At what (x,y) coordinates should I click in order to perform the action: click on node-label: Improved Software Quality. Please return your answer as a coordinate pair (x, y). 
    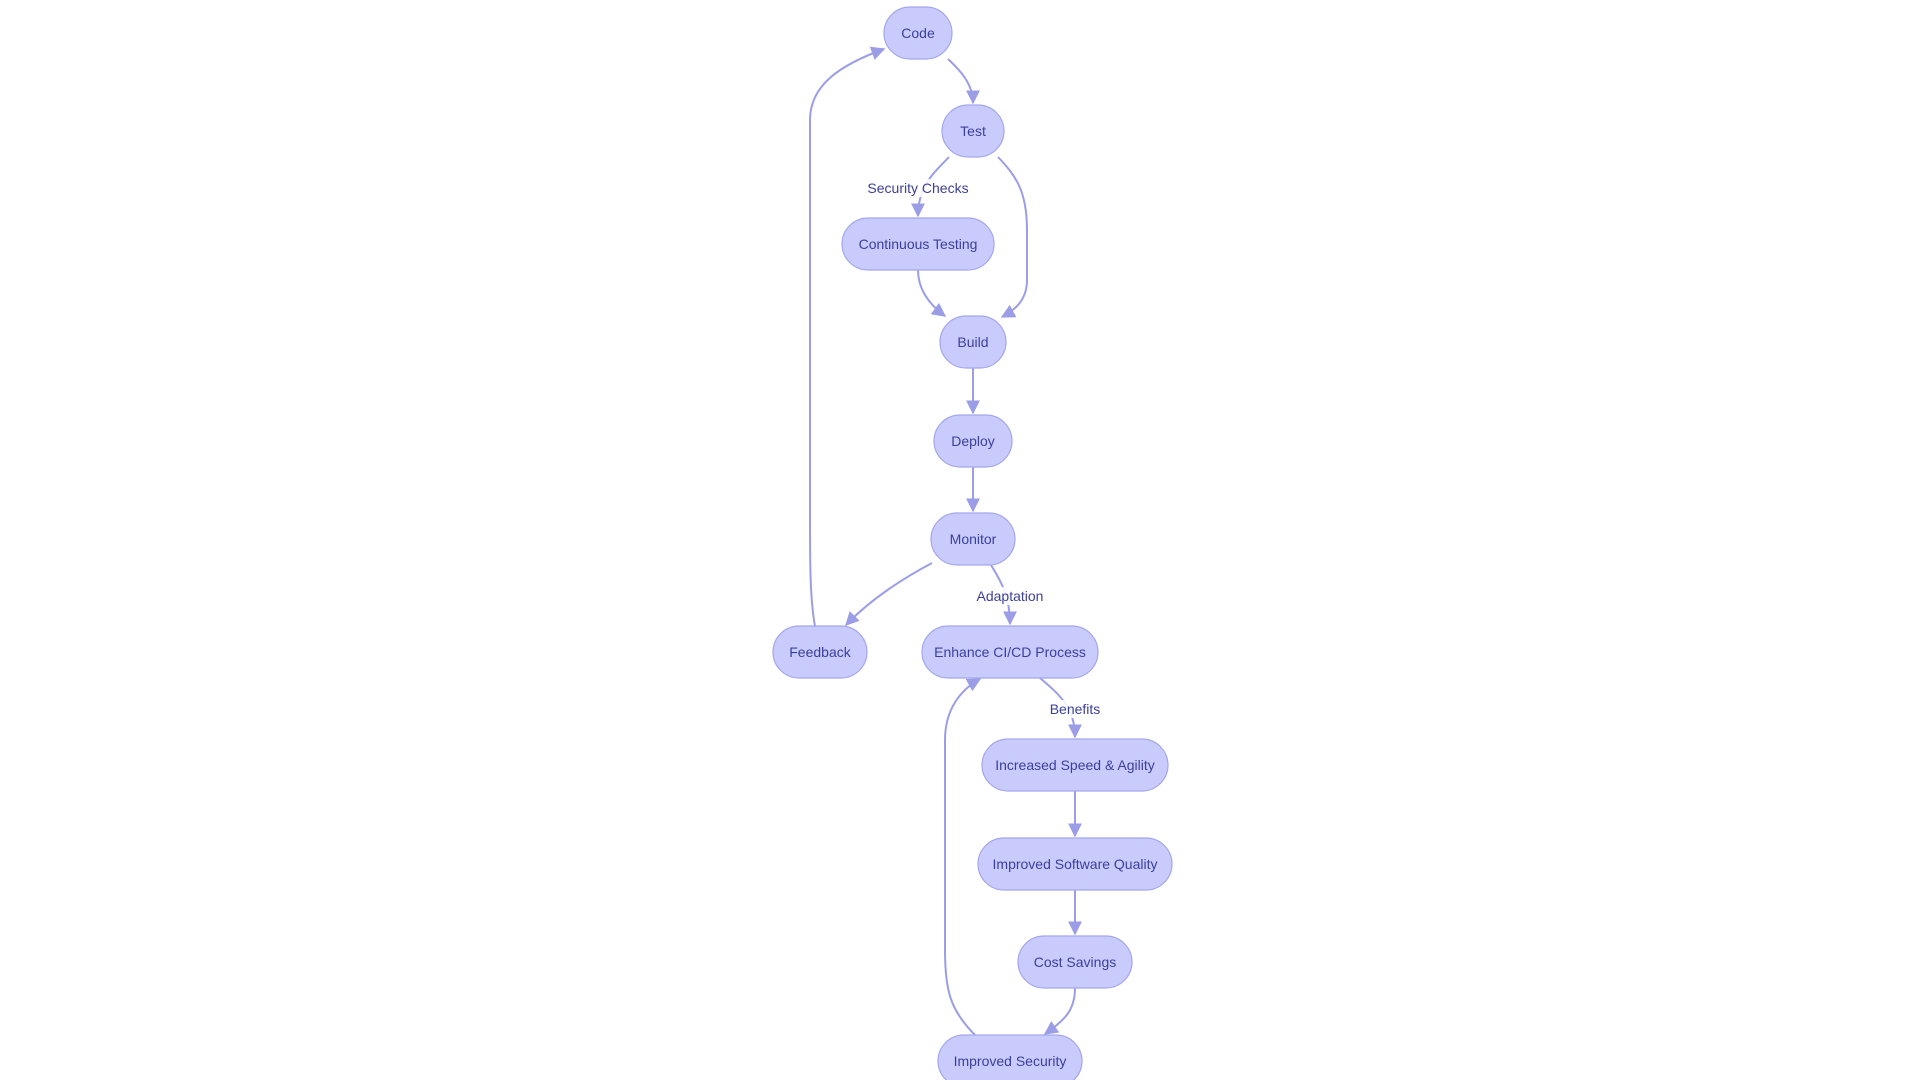
    Looking at the image, I should click on (1075, 864).